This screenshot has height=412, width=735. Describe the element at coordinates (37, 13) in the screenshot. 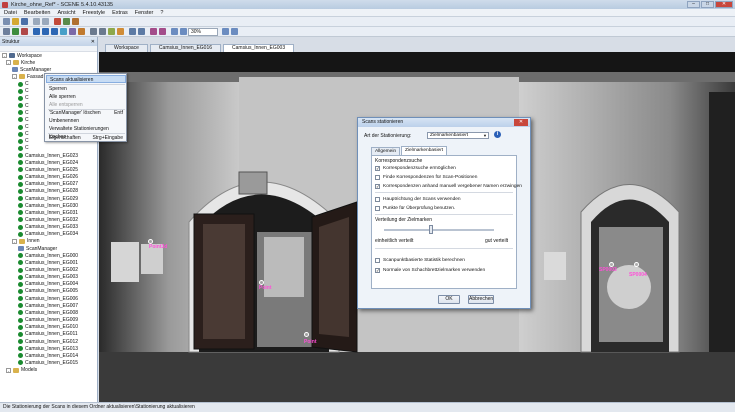

I see `menu-bearbeiten: Bearbeiten` at that location.